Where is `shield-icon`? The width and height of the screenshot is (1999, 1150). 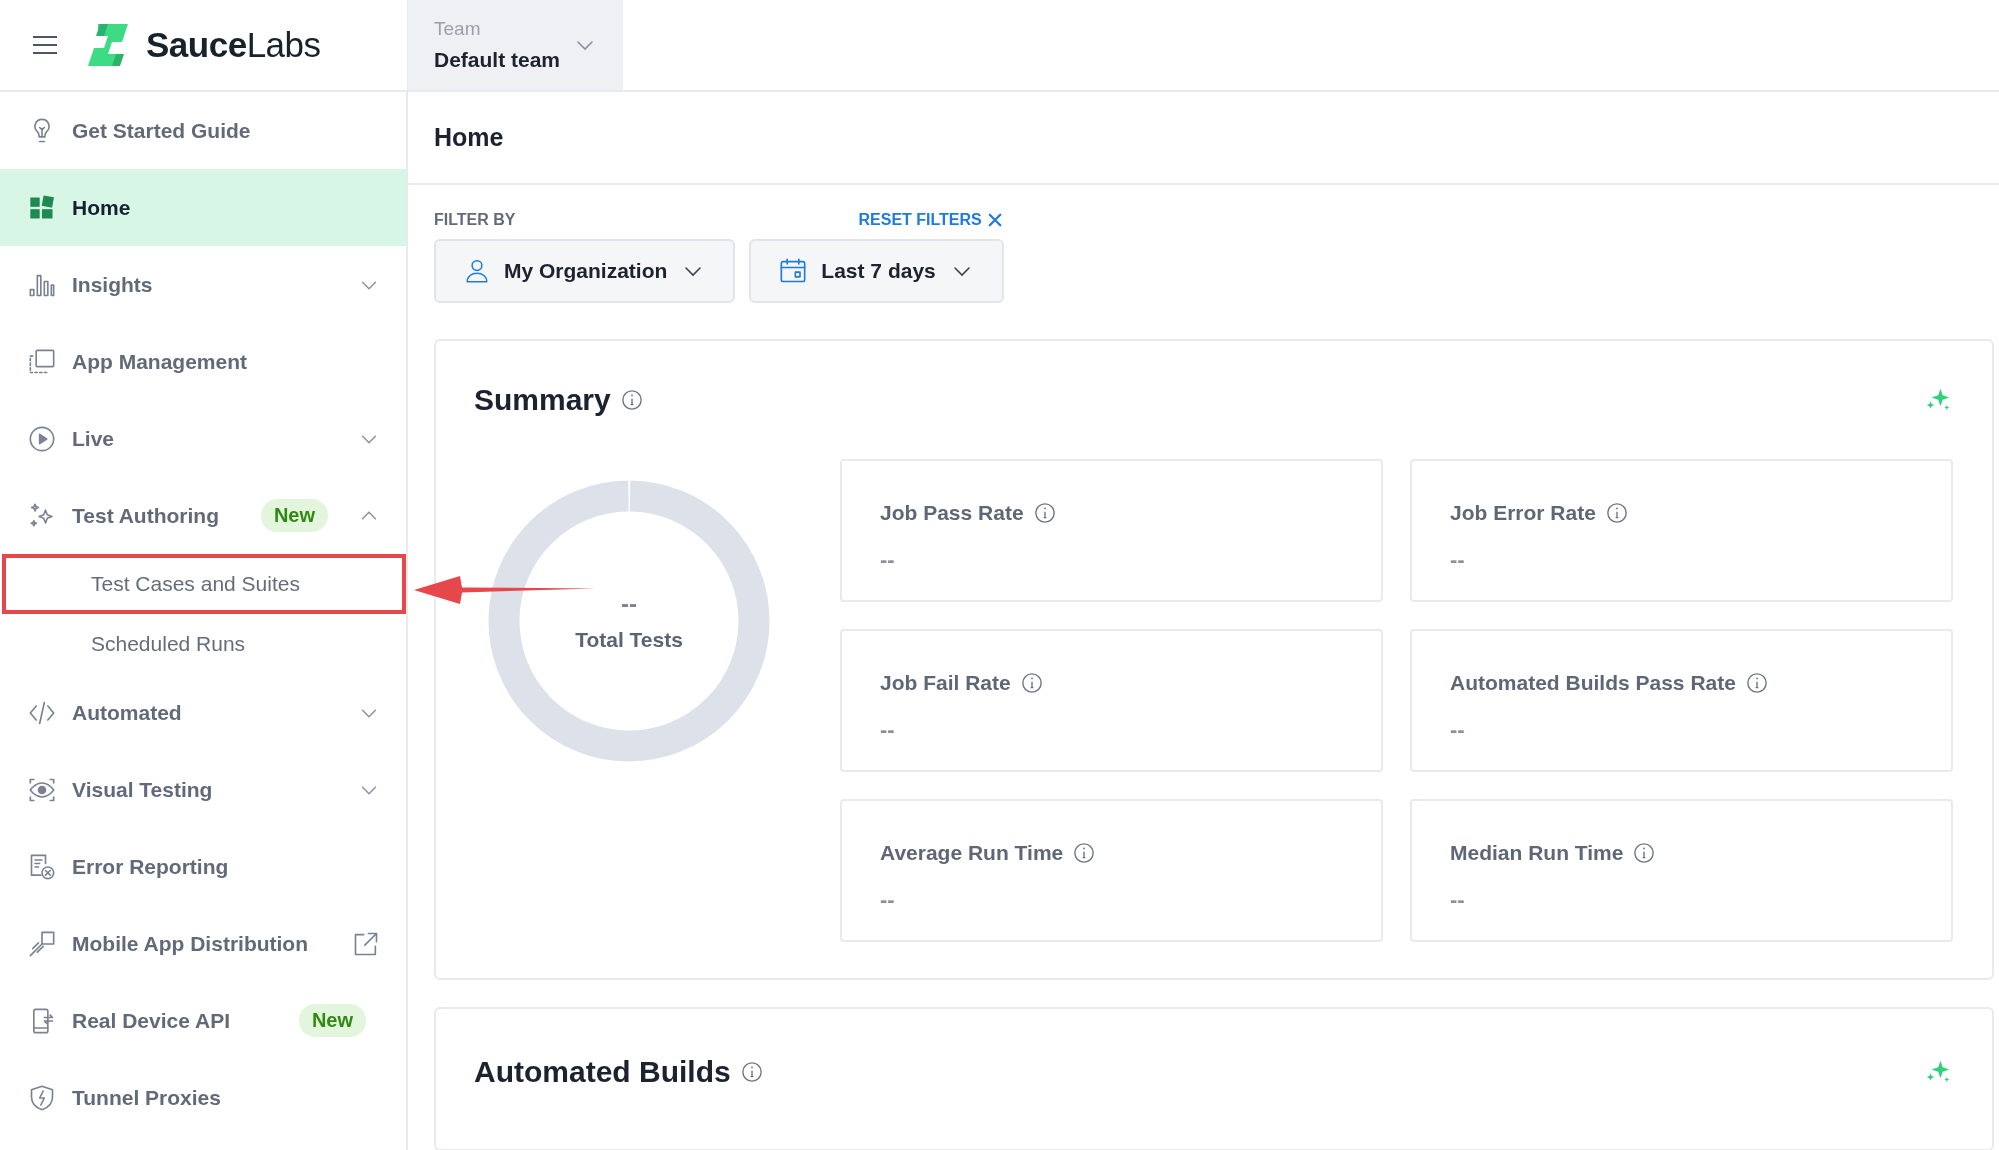 shield-icon is located at coordinates (42, 1097).